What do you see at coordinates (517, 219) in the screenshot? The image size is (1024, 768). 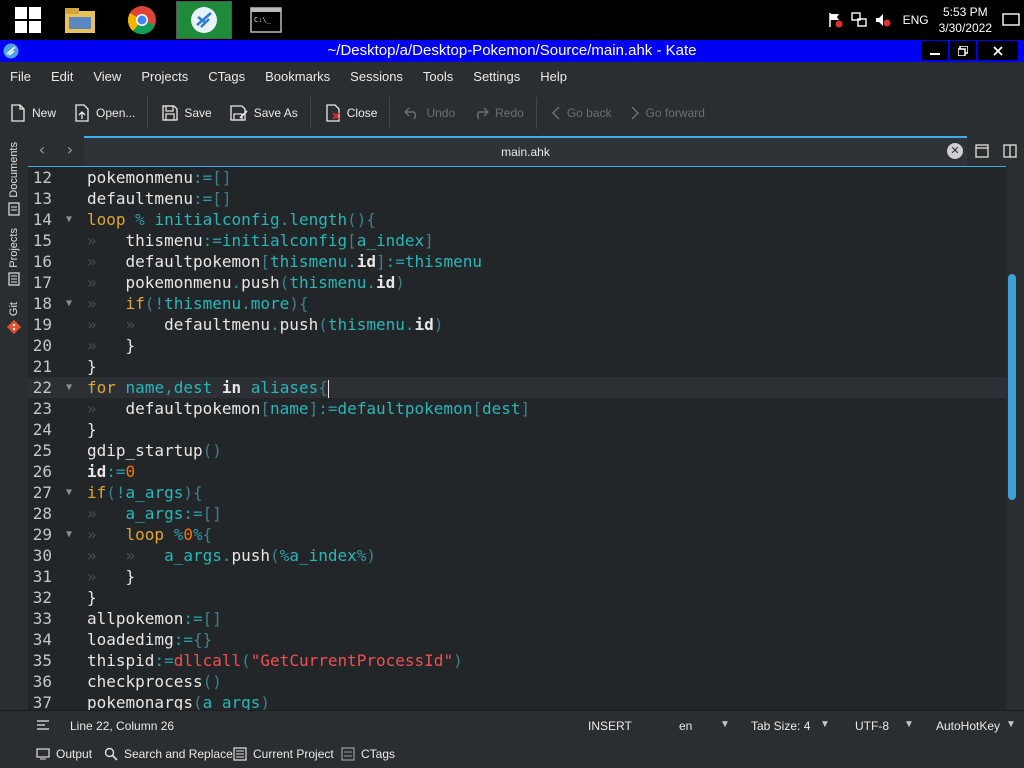 I see `code-line: 14 ▼ loop % initialconfig.length(){` at bounding box center [517, 219].